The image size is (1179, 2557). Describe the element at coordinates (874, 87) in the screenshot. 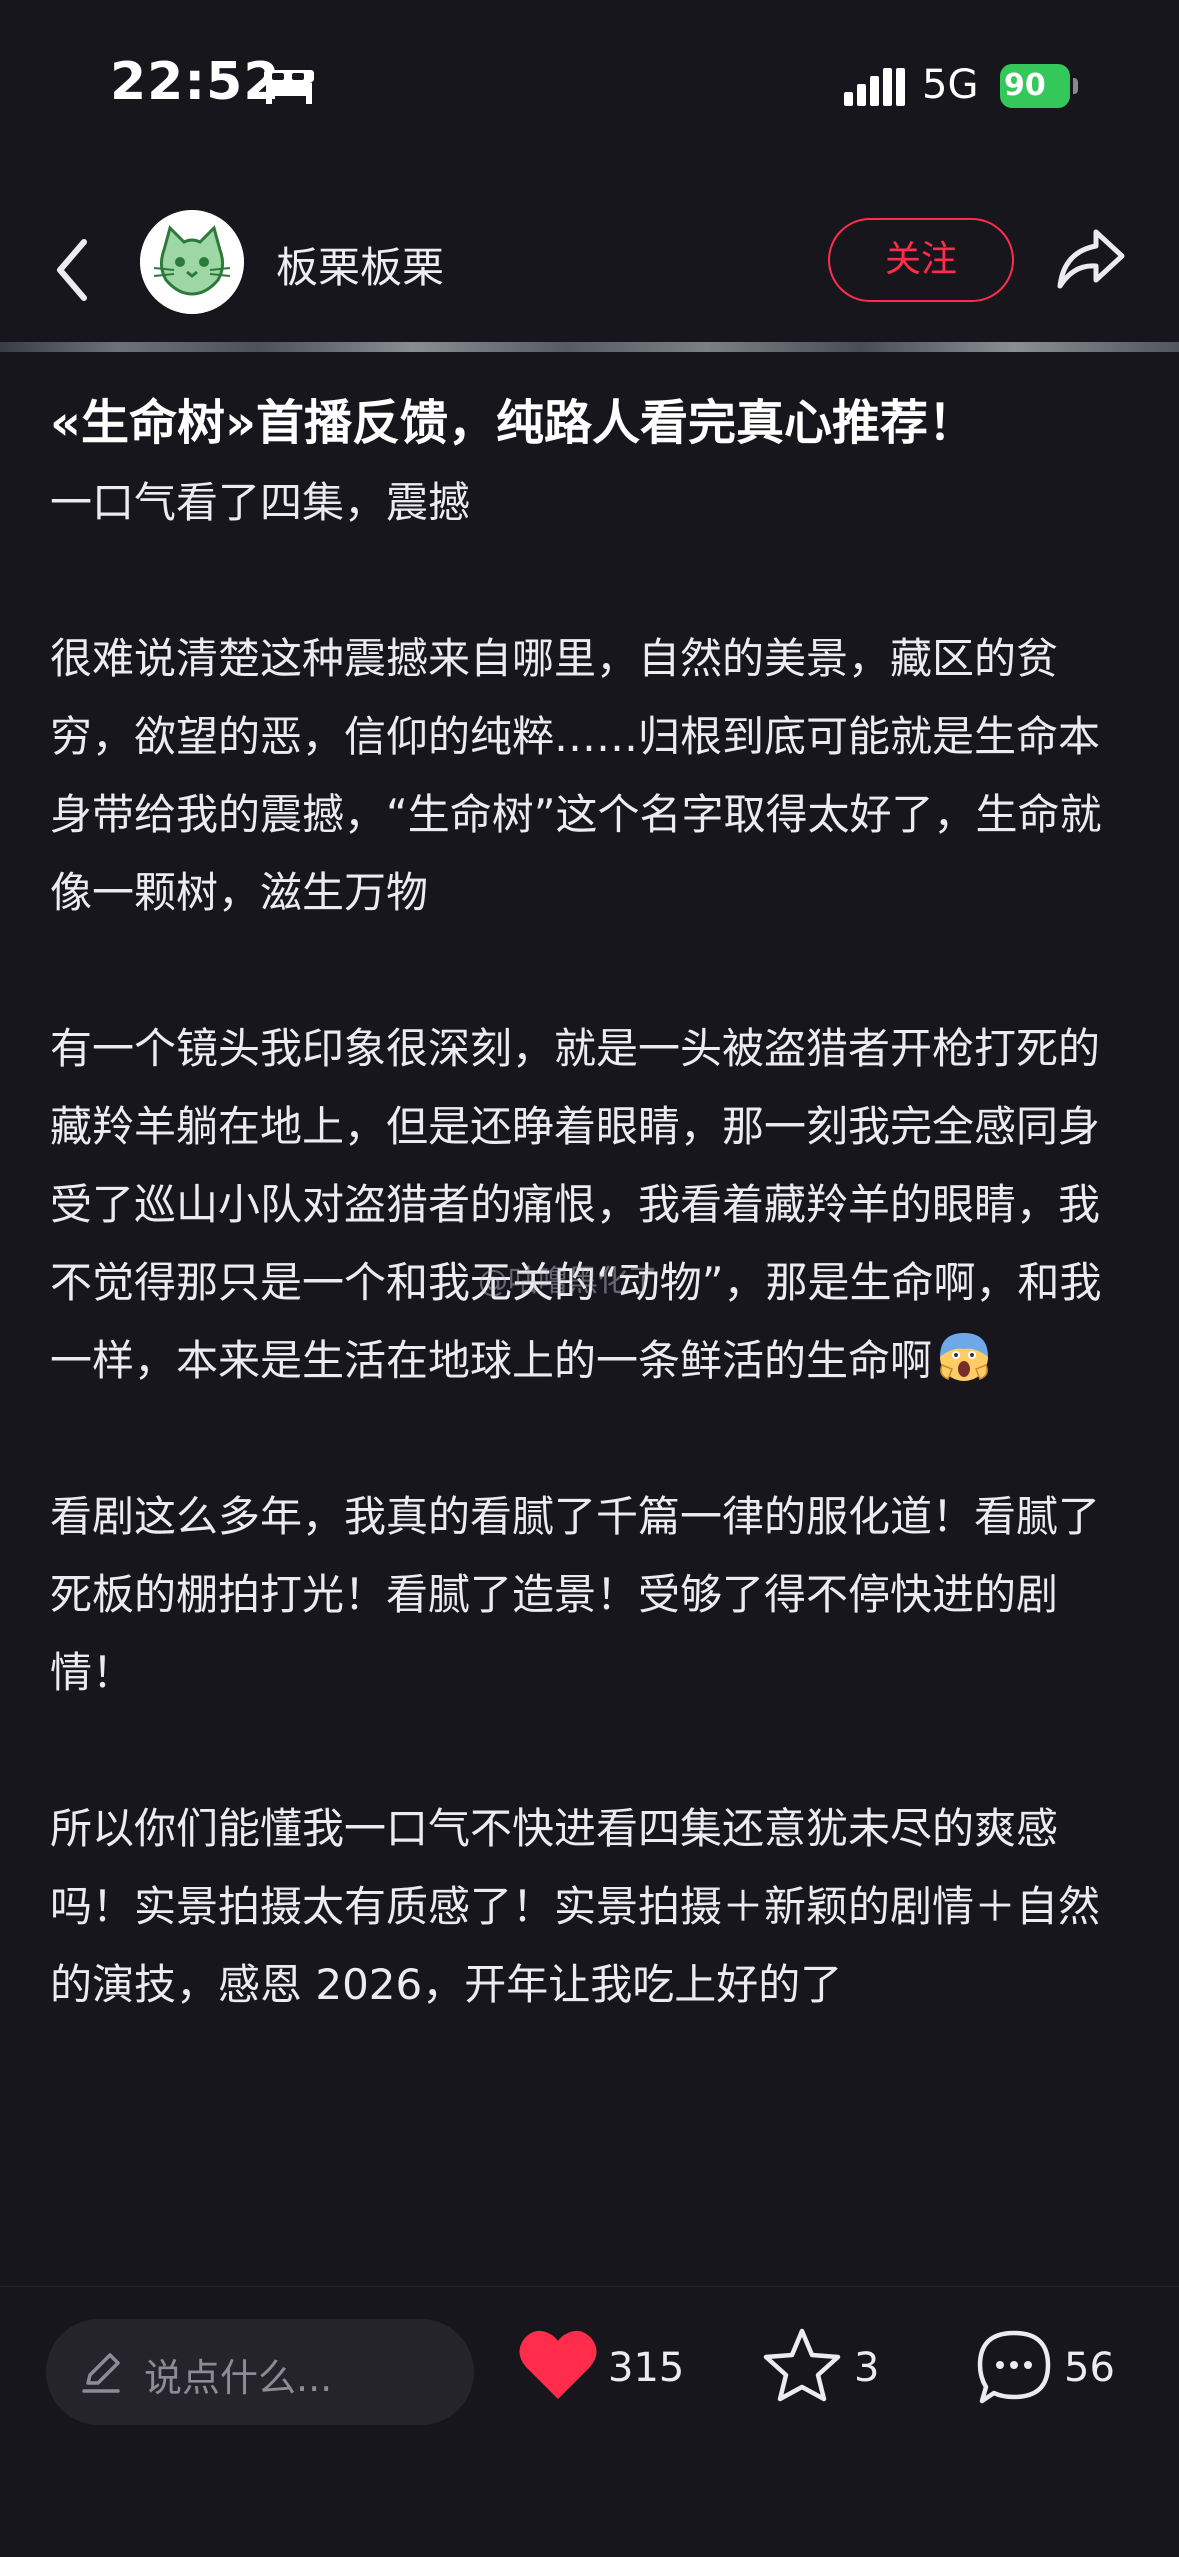

I see `signal-icon` at that location.